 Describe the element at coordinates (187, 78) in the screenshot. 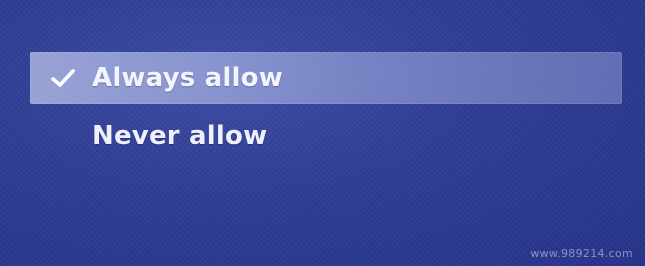

I see `menu-item-label: Always allow` at that location.